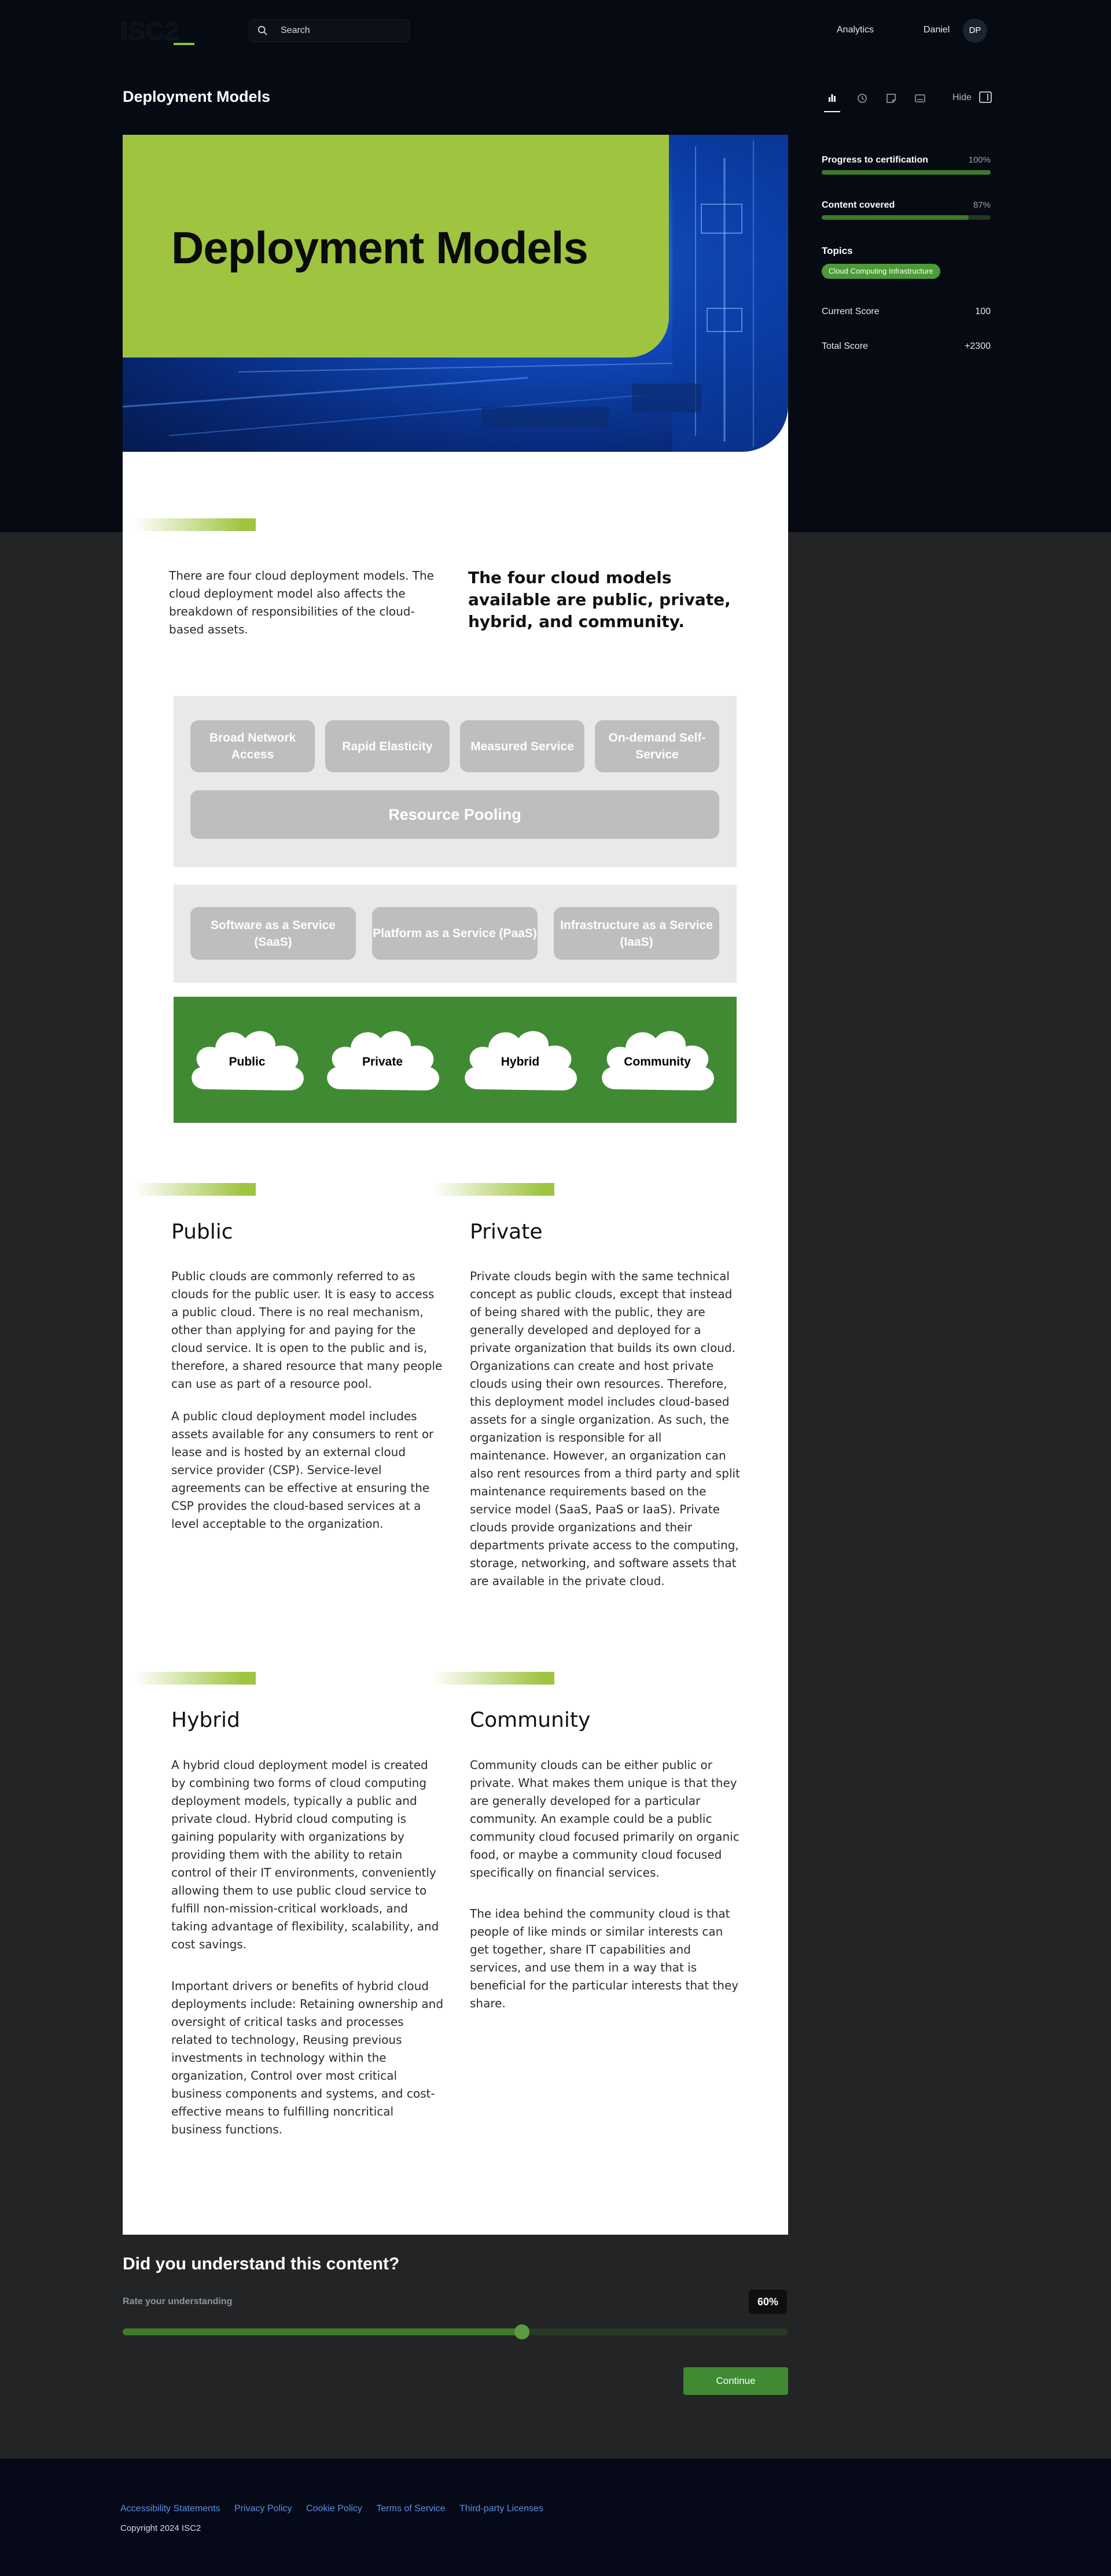  Describe the element at coordinates (906, 313) in the screenshot. I see `current-score-row: Current Score 100` at that location.